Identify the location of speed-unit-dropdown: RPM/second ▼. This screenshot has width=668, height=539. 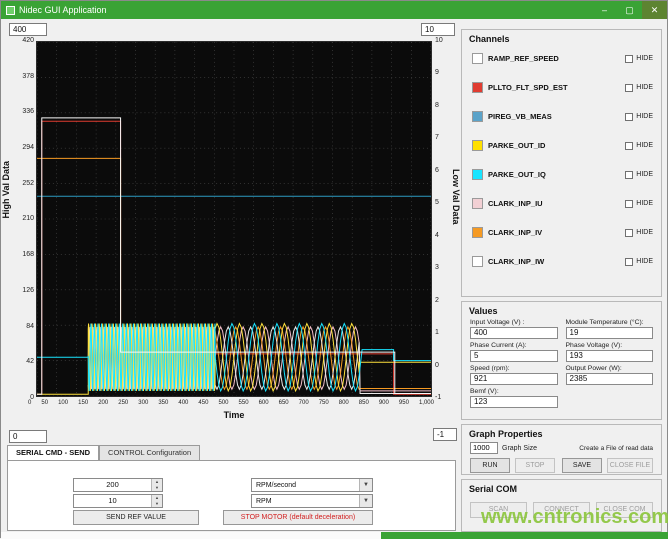
(312, 485).